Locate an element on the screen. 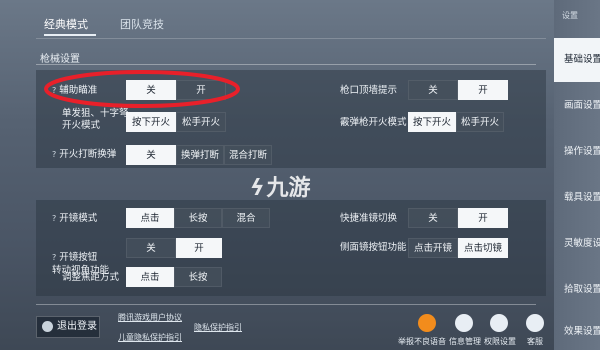 Image resolution: width=600 pixels, height=350 pixels. scope-mode-tap: 点击 is located at coordinates (150, 218).